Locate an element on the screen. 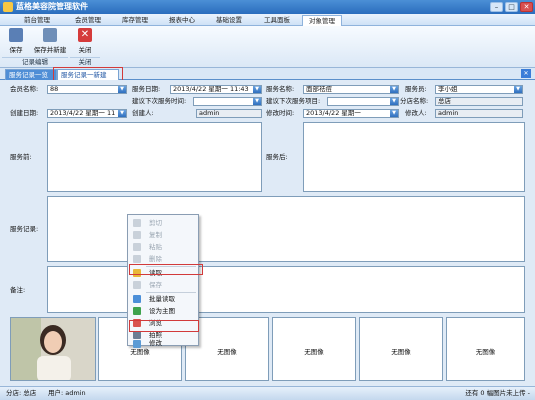 Image resolution: width=535 pixels, height=400 pixels. after-service-textarea is located at coordinates (414, 157).